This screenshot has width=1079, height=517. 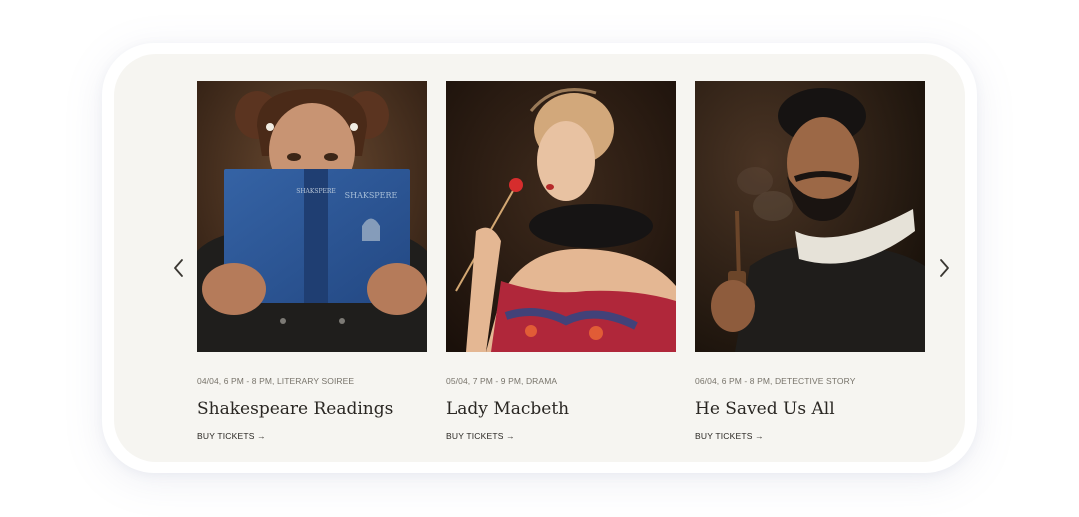 What do you see at coordinates (810, 409) in the screenshot?
I see `event-title: He Saved Us All` at bounding box center [810, 409].